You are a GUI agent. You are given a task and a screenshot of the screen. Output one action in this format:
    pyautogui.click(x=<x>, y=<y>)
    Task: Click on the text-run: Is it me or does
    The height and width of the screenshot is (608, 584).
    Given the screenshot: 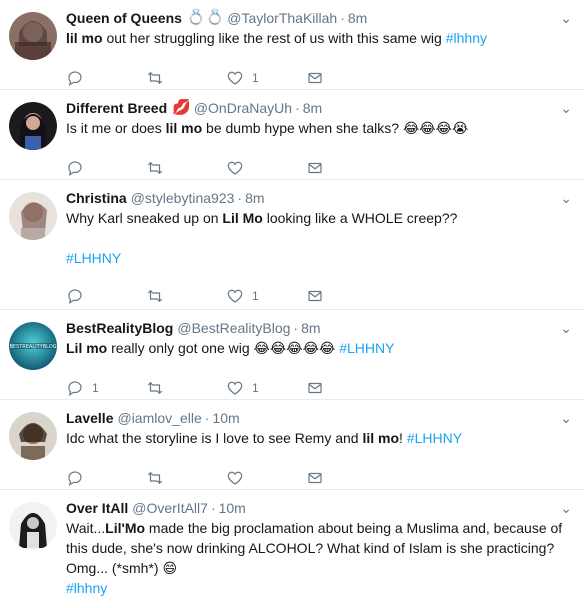 What is the action you would take?
    pyautogui.click(x=116, y=128)
    